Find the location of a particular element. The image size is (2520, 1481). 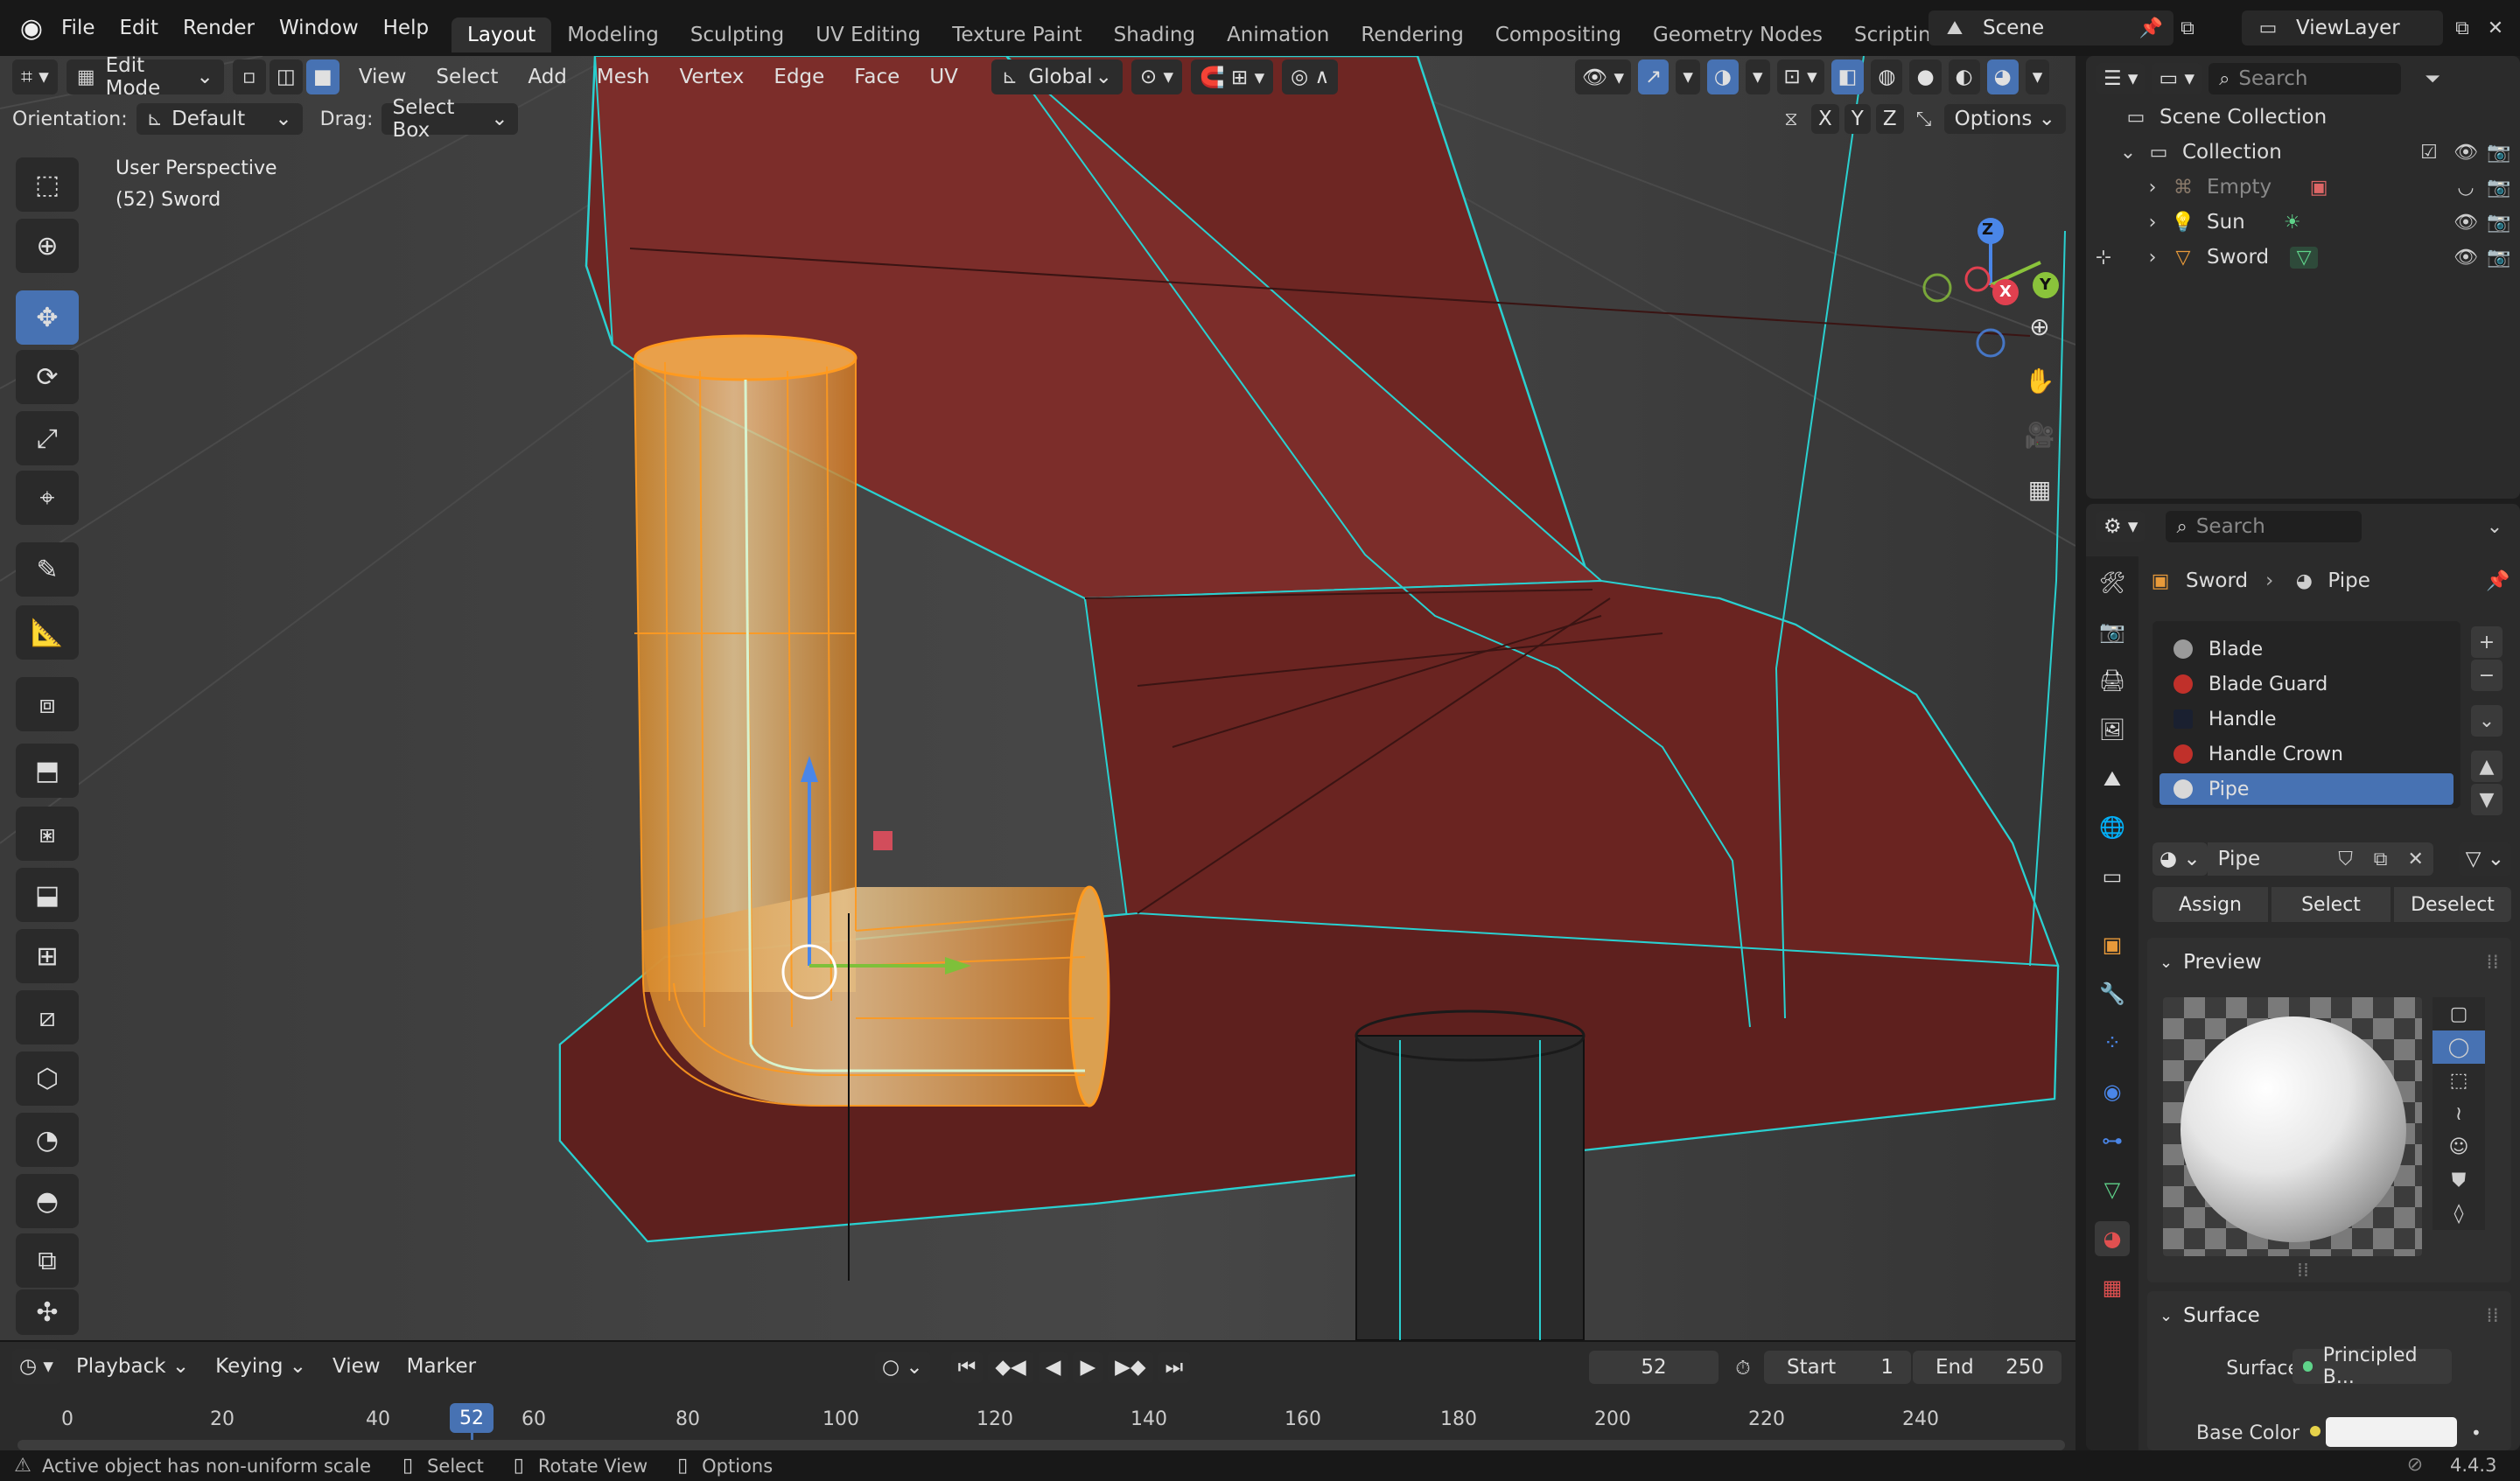

next-keyframe-icon: ▶◆ is located at coordinates (1130, 1367).